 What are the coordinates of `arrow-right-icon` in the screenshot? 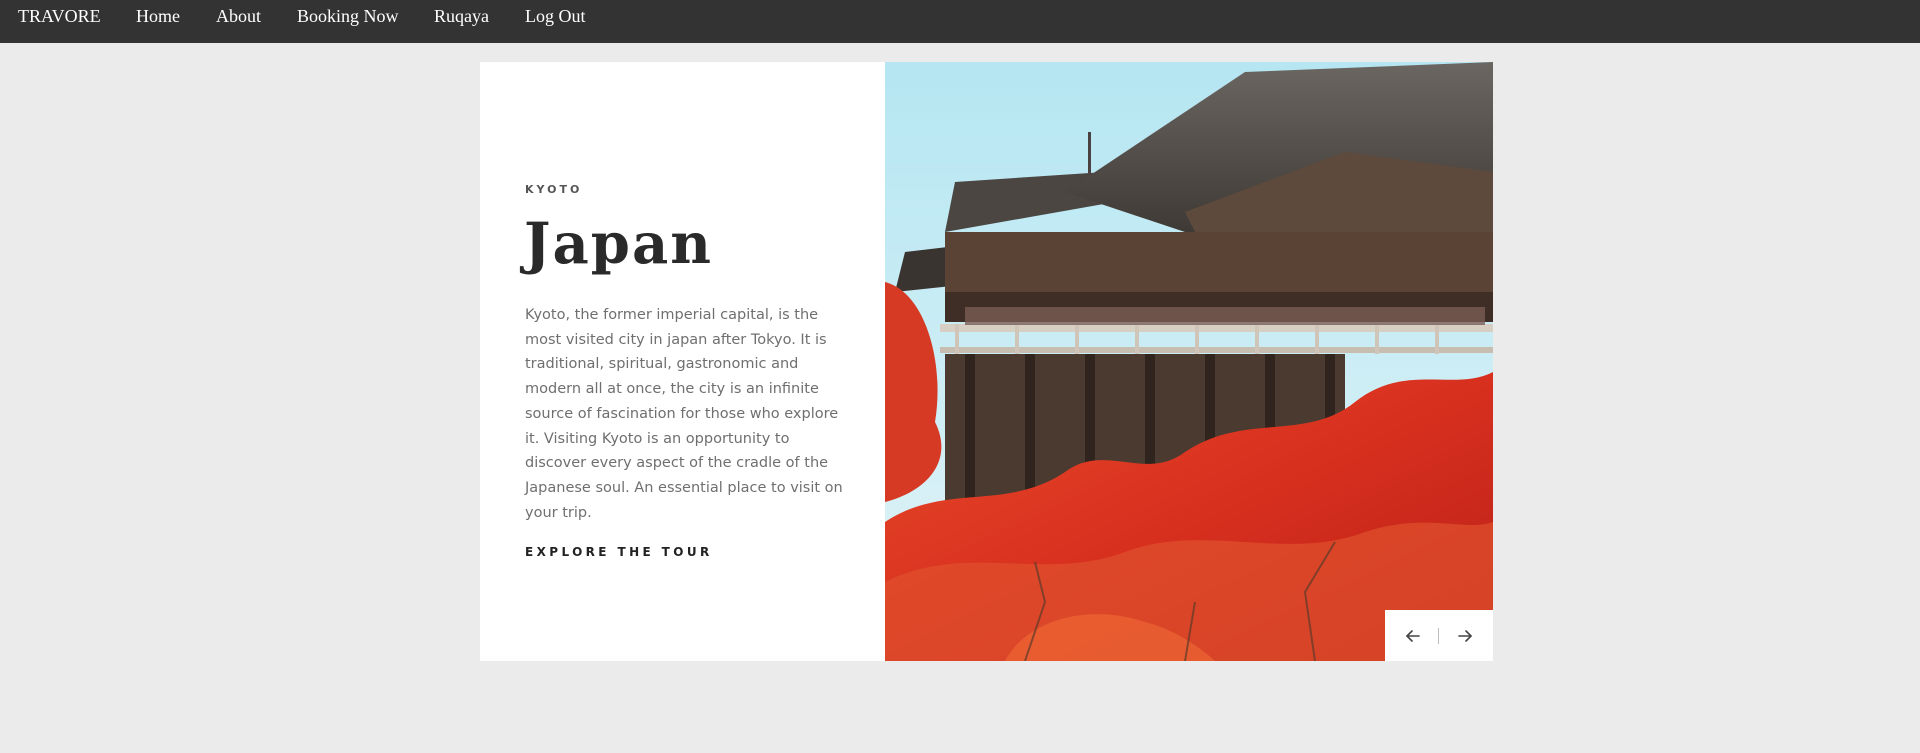 It's located at (1465, 636).